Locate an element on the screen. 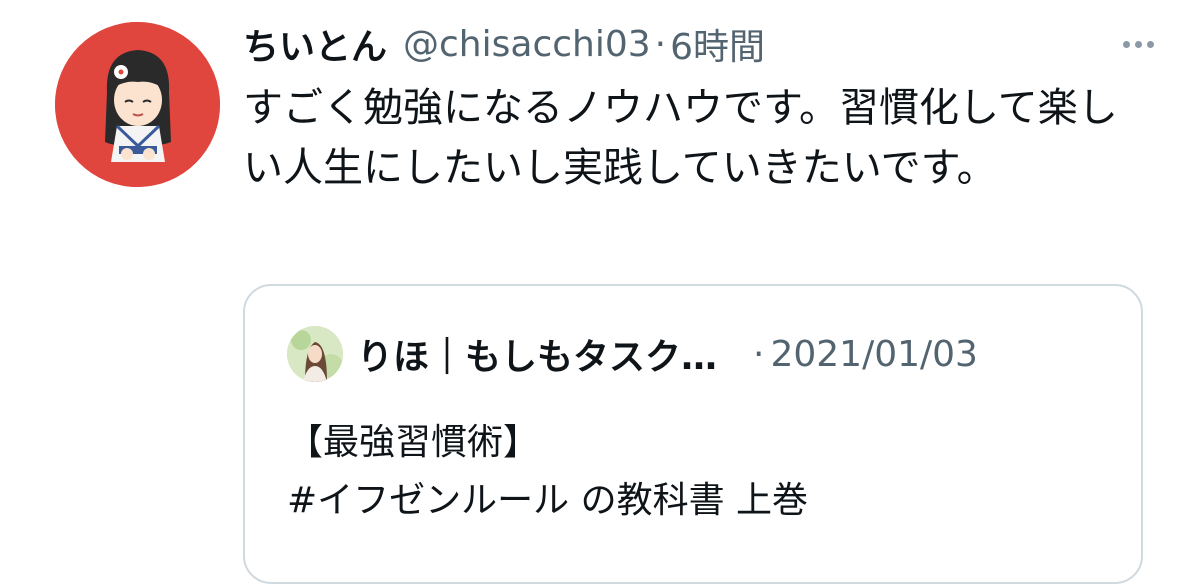  quoted-avatar-photo is located at coordinates (315, 354).